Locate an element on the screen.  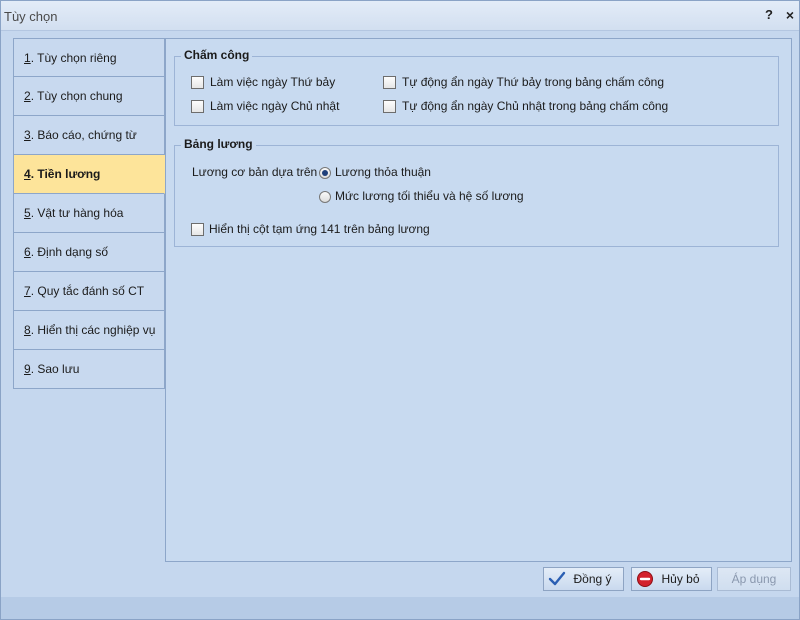
apply-button-label: Áp dụng is located at coordinates (754, 579).